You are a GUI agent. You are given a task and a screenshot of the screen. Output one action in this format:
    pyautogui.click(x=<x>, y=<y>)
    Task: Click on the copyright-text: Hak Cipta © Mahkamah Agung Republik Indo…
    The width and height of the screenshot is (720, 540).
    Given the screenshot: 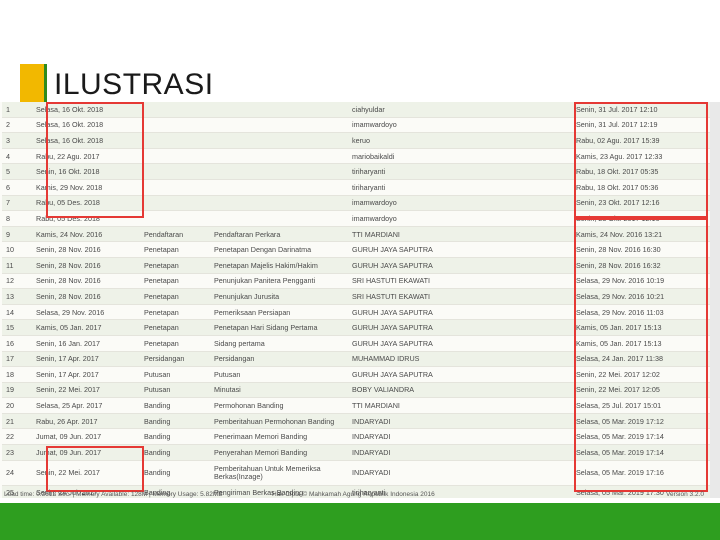 What is the action you would take?
    pyautogui.click(x=353, y=494)
    